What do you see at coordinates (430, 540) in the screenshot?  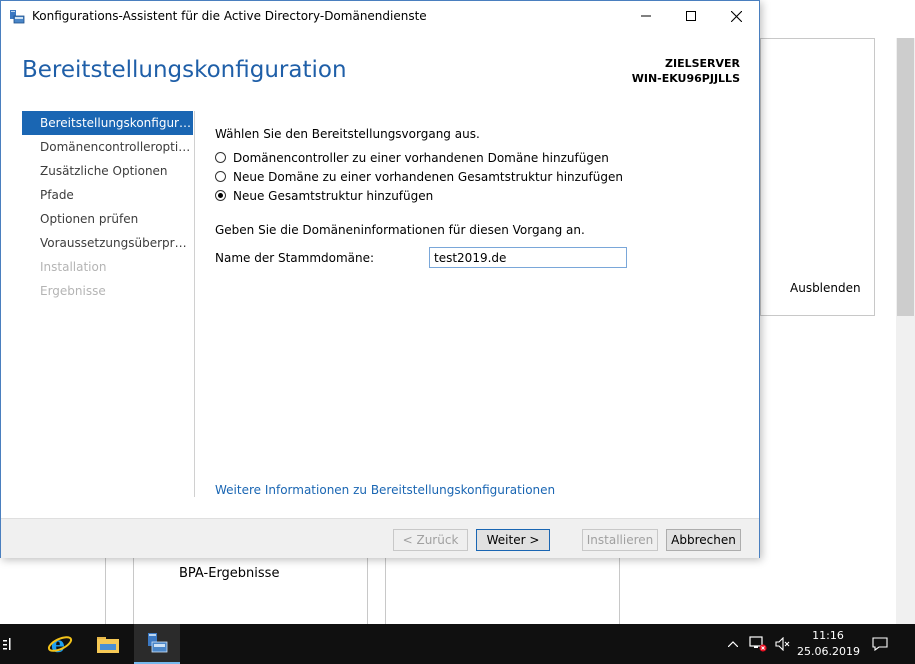 I see `back-button: < Zurück` at bounding box center [430, 540].